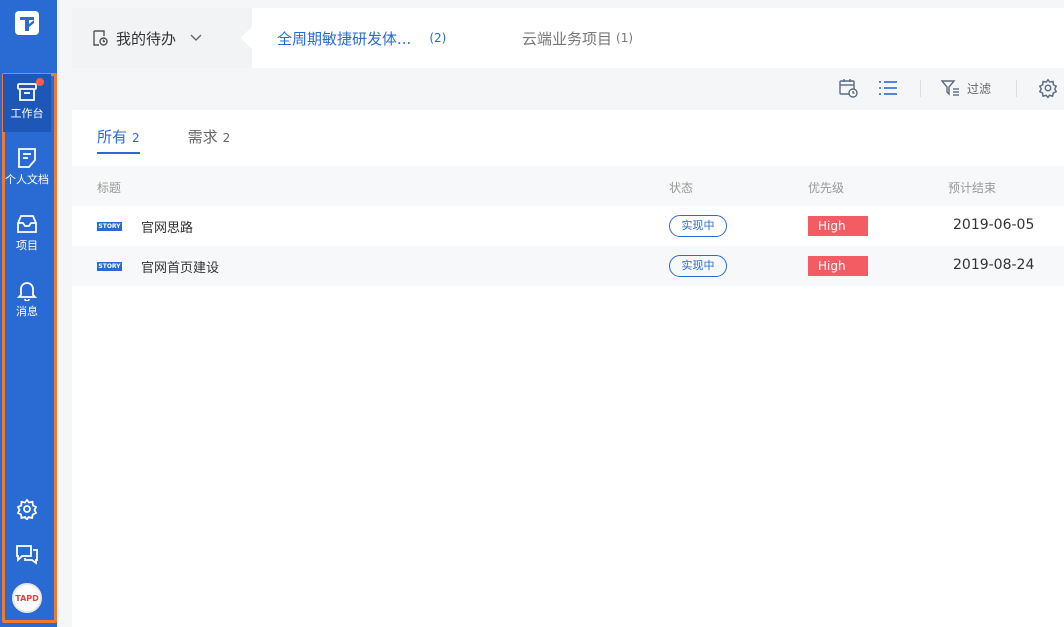 This screenshot has height=627, width=1064. Describe the element at coordinates (167, 226) in the screenshot. I see `row-title: 官网思路` at that location.